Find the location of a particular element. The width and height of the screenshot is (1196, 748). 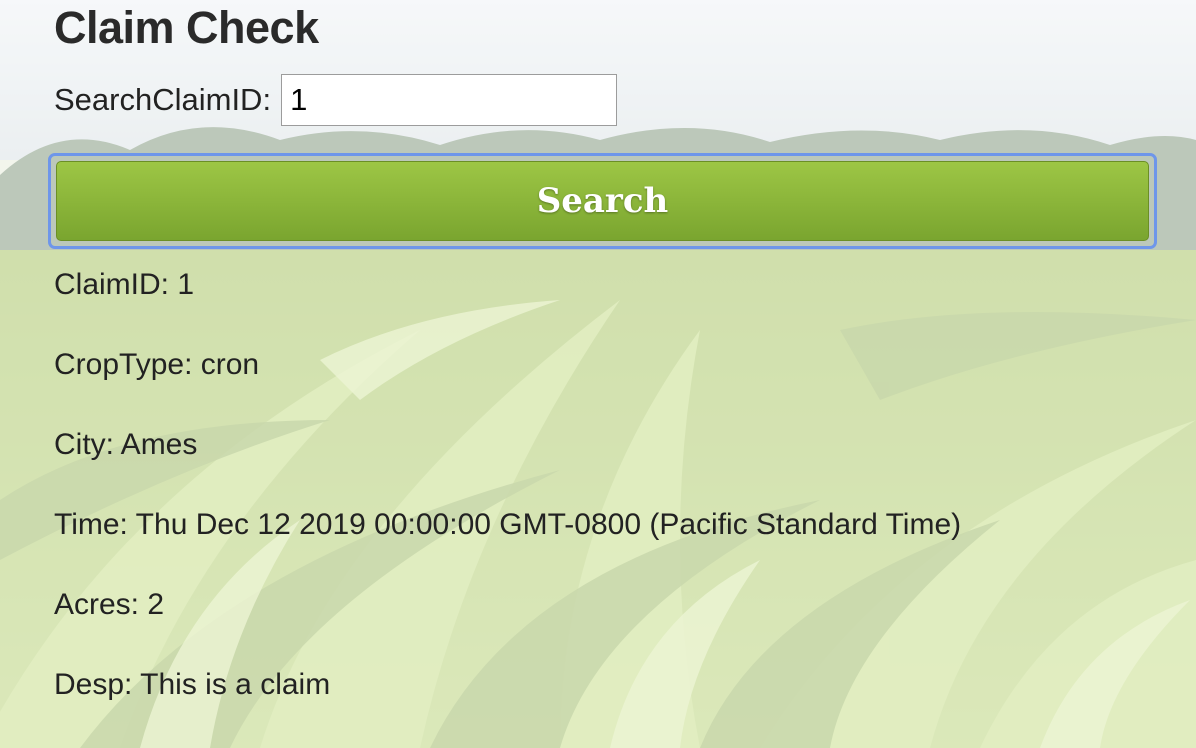

result-claim-id: ClaimID: 1 is located at coordinates (124, 284).